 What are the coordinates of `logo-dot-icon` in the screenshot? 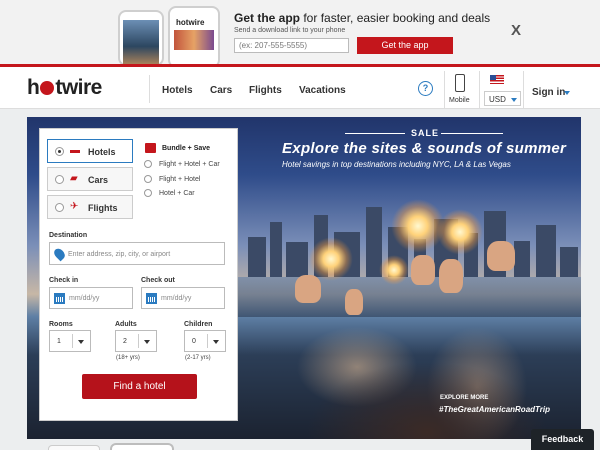 It's located at (47, 88).